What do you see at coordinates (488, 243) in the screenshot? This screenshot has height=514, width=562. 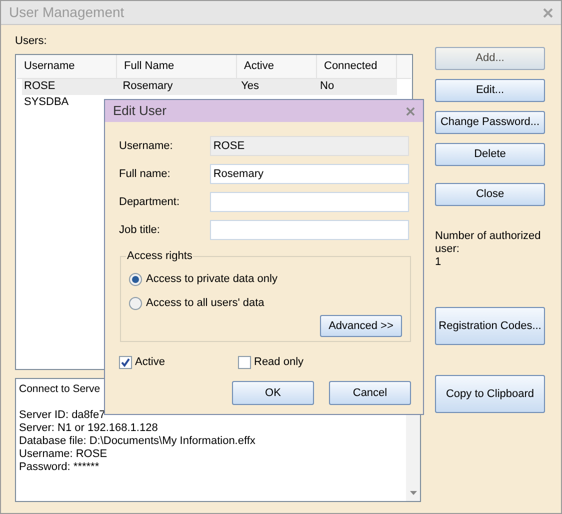 I see `authorized-users-label: Number of authorized user:` at bounding box center [488, 243].